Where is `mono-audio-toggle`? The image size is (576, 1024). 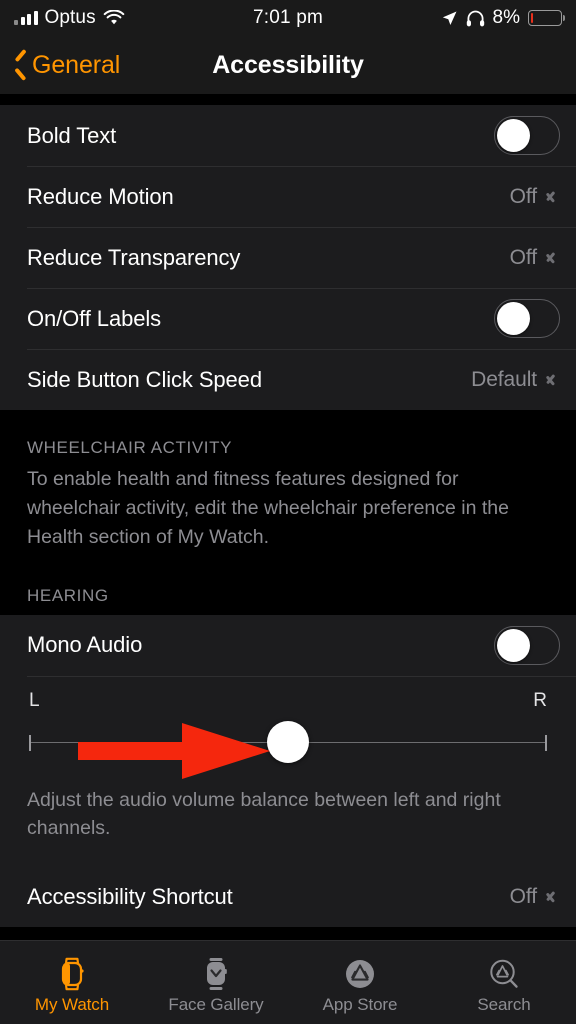
mono-audio-toggle is located at coordinates (527, 645).